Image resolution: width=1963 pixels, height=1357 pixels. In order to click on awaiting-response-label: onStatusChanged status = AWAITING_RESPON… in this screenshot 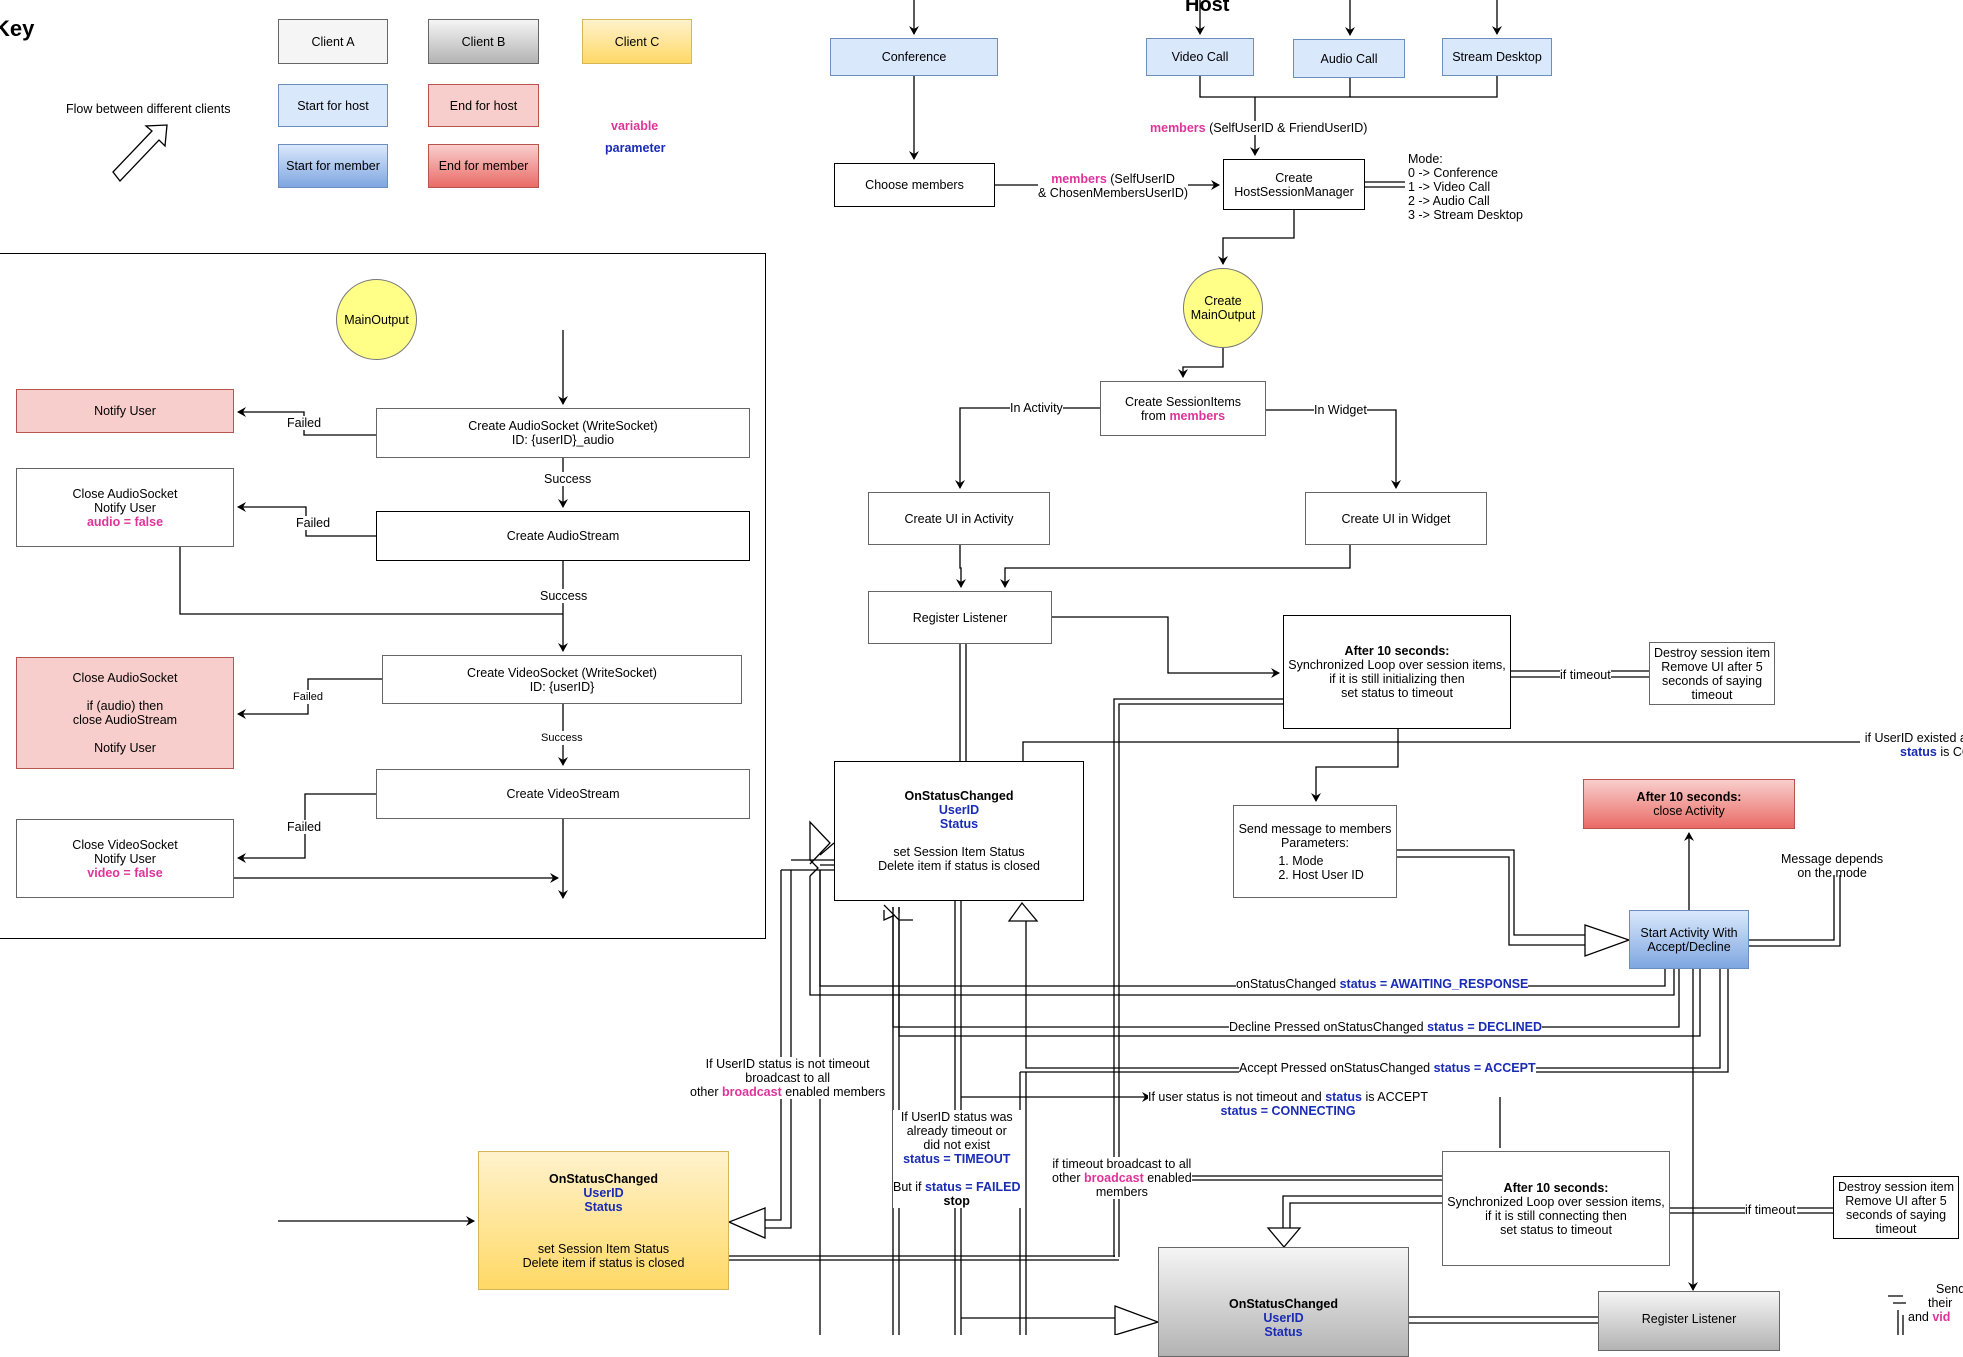, I will do `click(1382, 984)`.